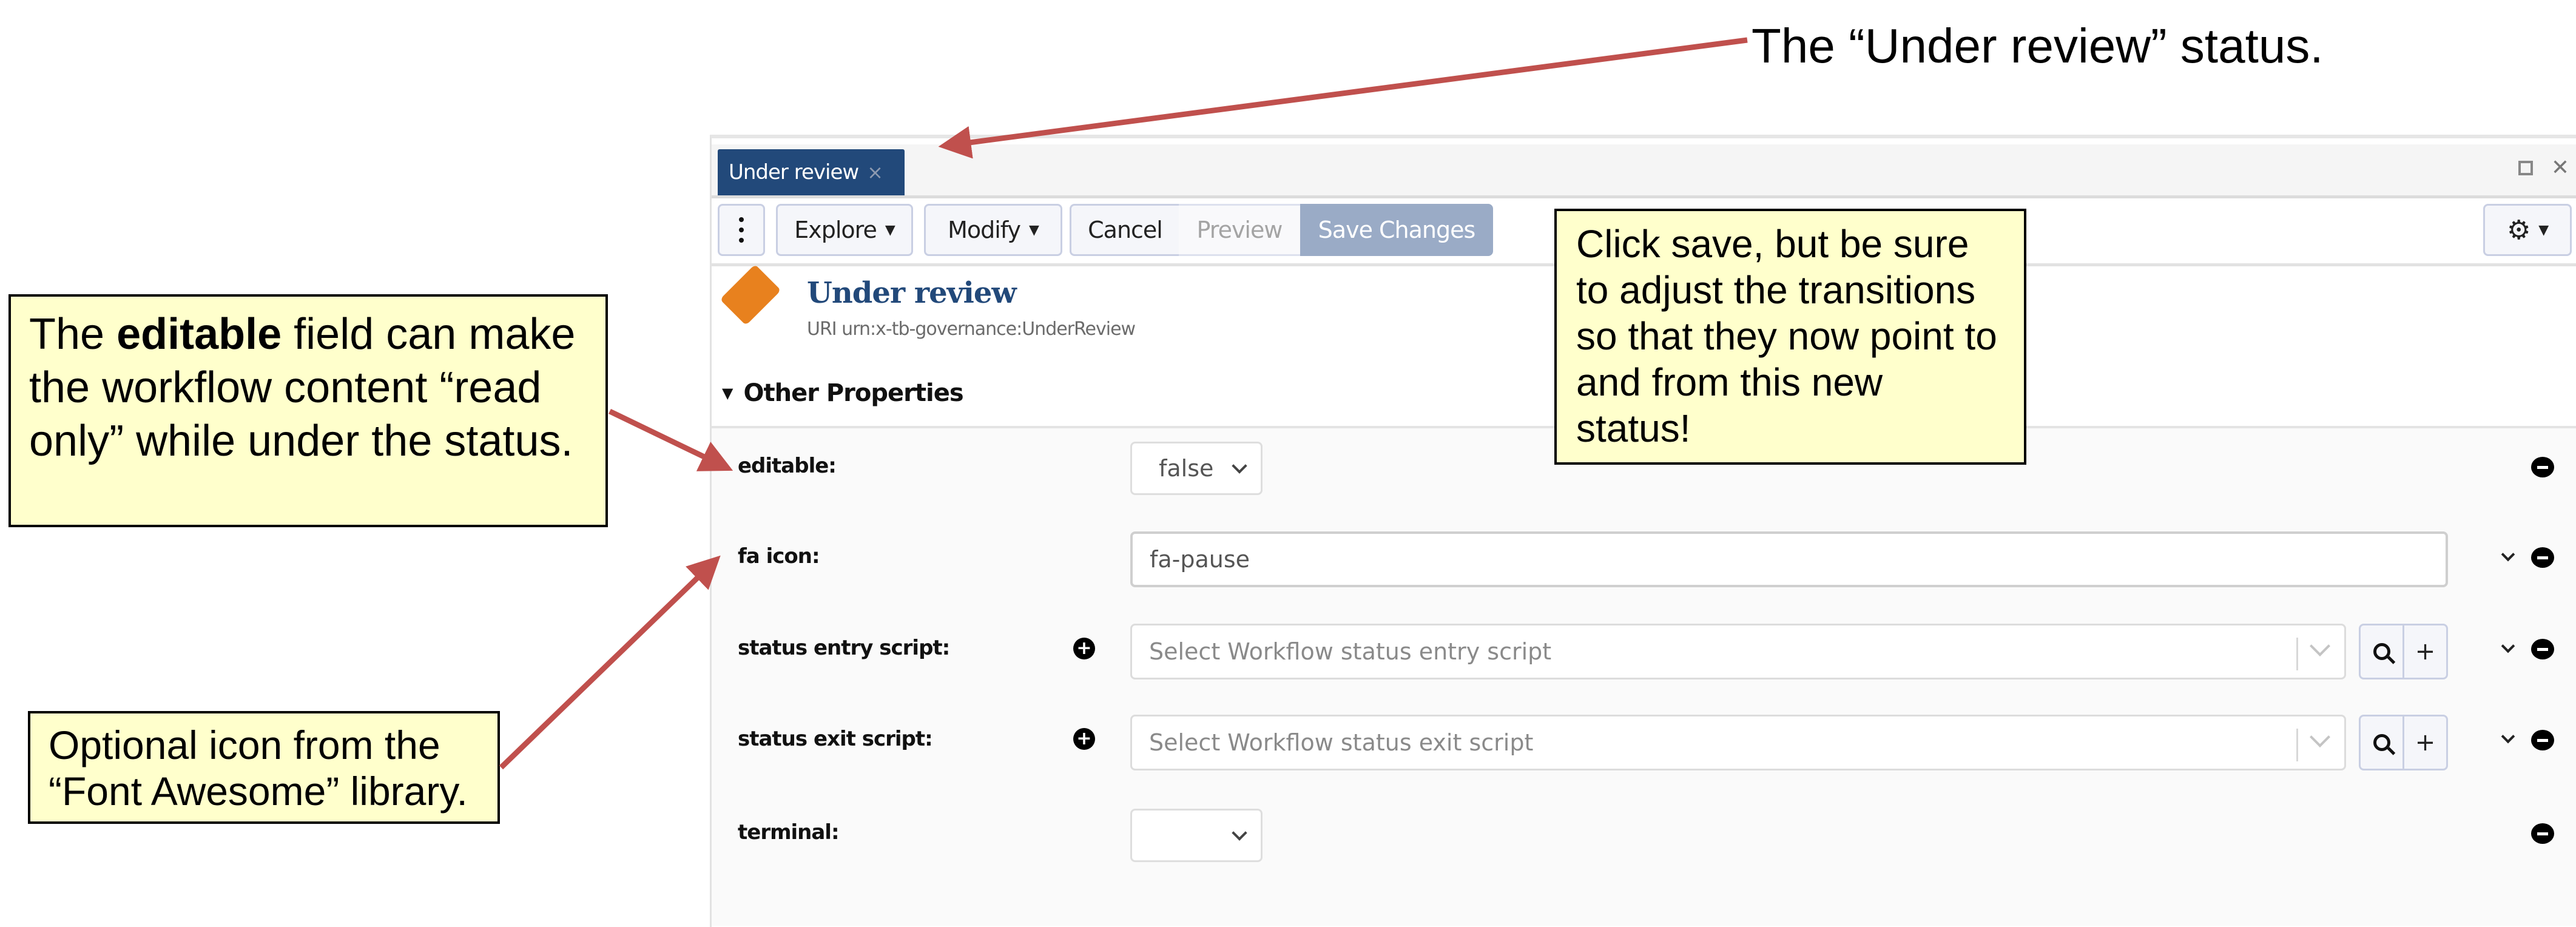 The width and height of the screenshot is (2576, 927). I want to click on tab-under-review: Under review ×, so click(812, 172).